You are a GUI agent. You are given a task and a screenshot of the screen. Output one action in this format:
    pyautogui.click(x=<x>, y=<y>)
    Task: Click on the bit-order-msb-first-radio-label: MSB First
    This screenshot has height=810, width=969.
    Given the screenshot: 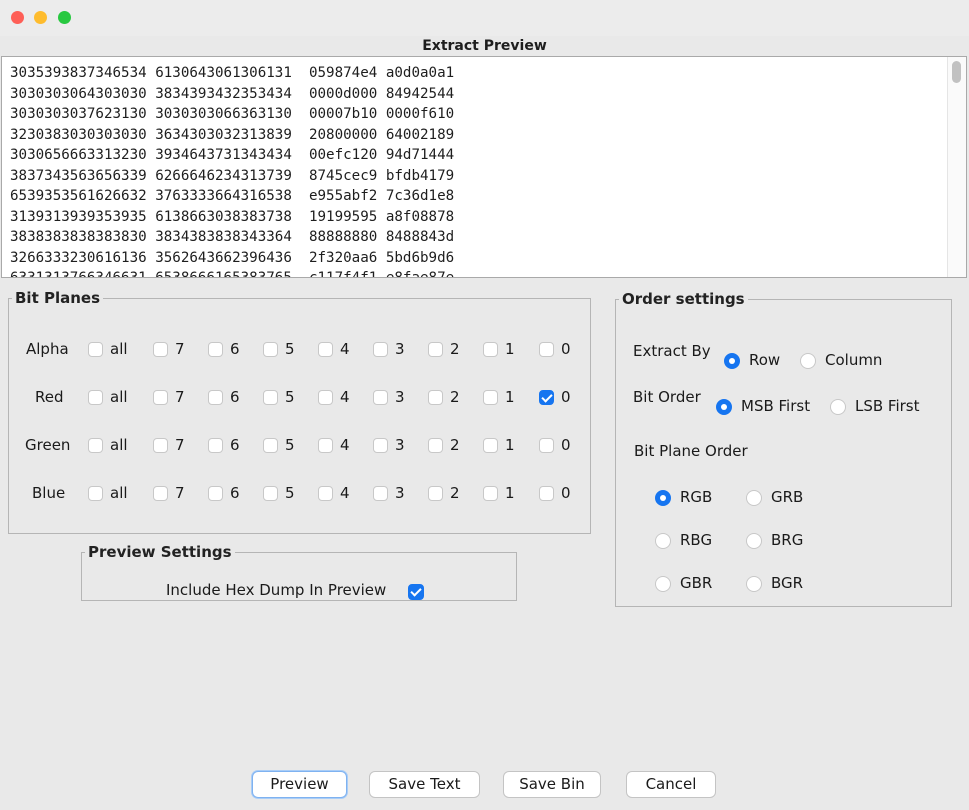 What is the action you would take?
    pyautogui.click(x=776, y=406)
    